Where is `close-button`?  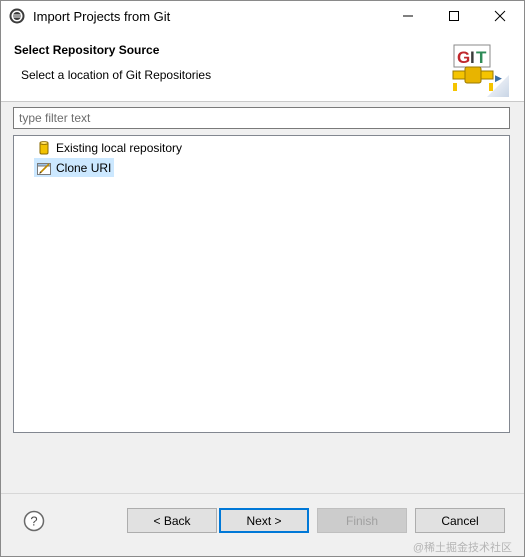 close-button is located at coordinates (500, 16).